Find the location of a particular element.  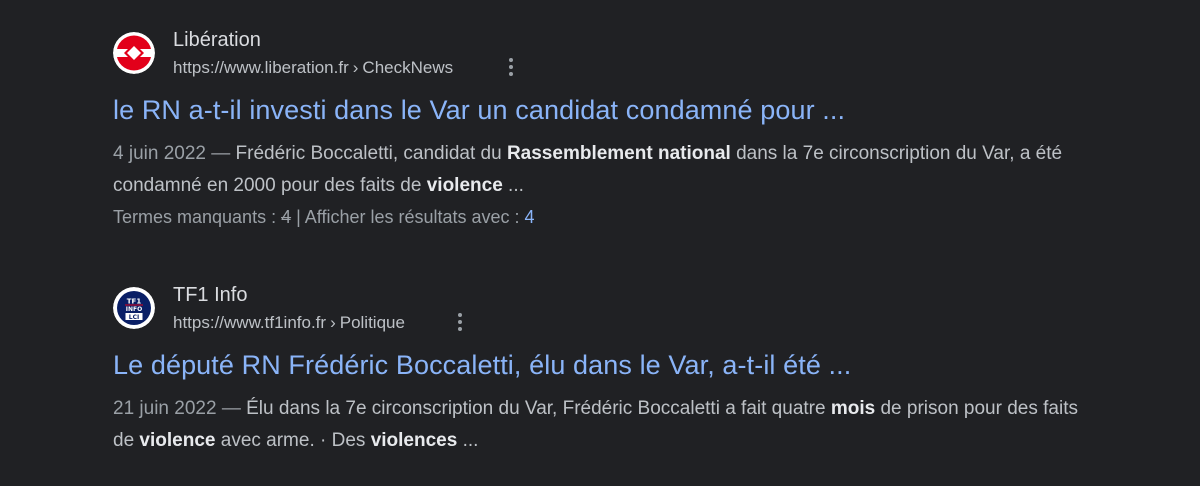

missing-term: 4 is located at coordinates (286, 217).